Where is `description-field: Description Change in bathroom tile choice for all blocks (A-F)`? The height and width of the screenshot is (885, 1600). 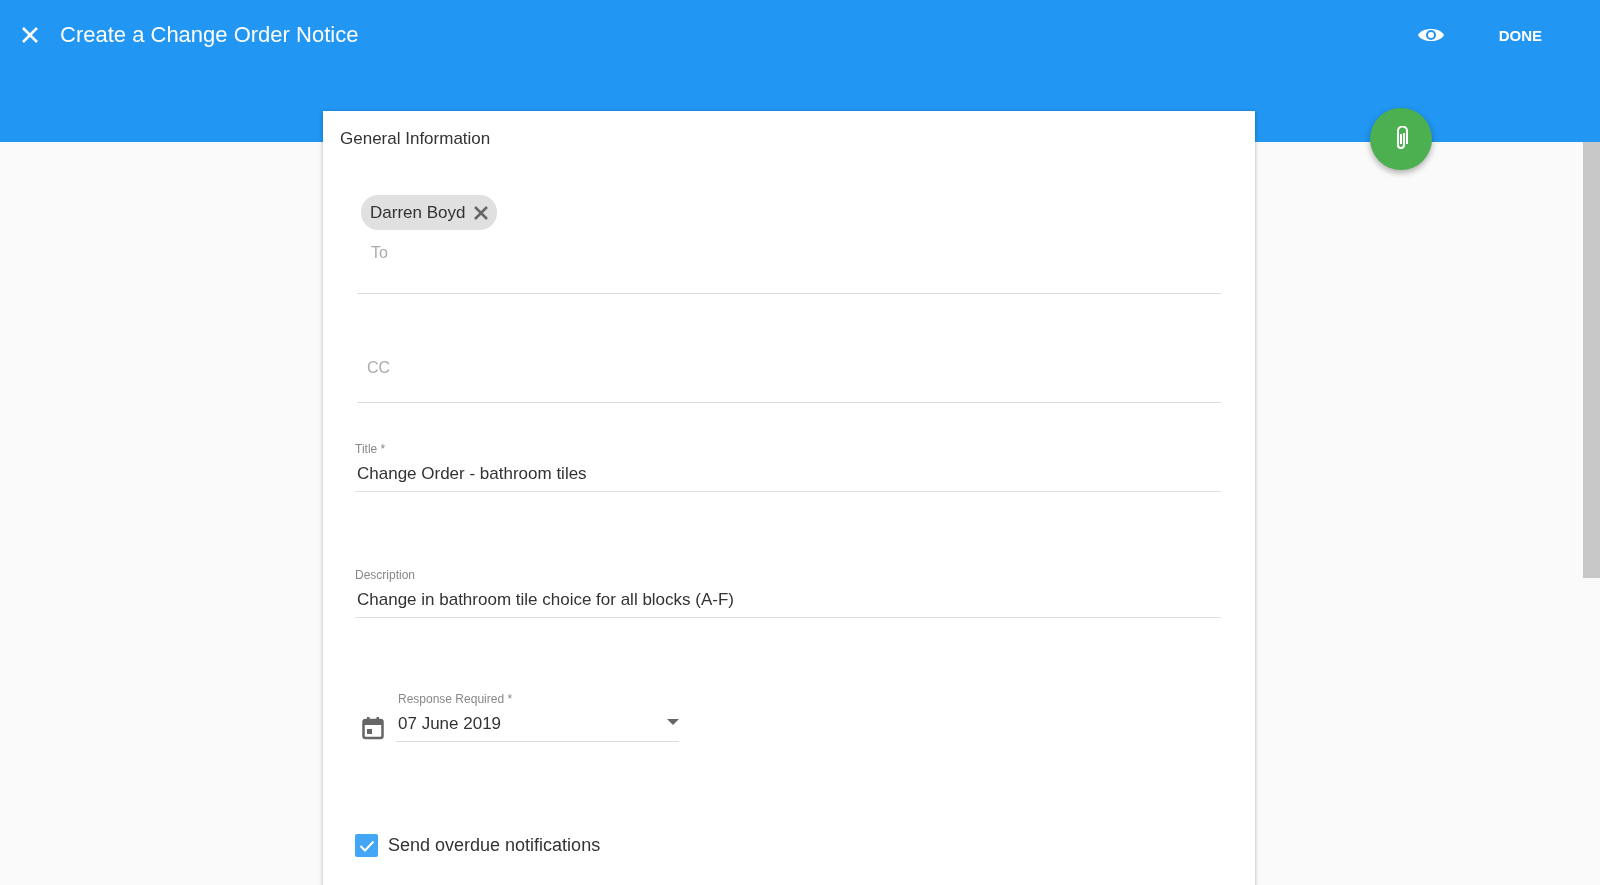 description-field: Description Change in bathroom tile choice for all blocks (A-F) is located at coordinates (788, 593).